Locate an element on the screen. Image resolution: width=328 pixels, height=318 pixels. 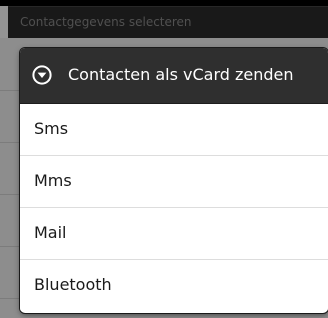
chevron-down-circle-icon is located at coordinates (42, 75).